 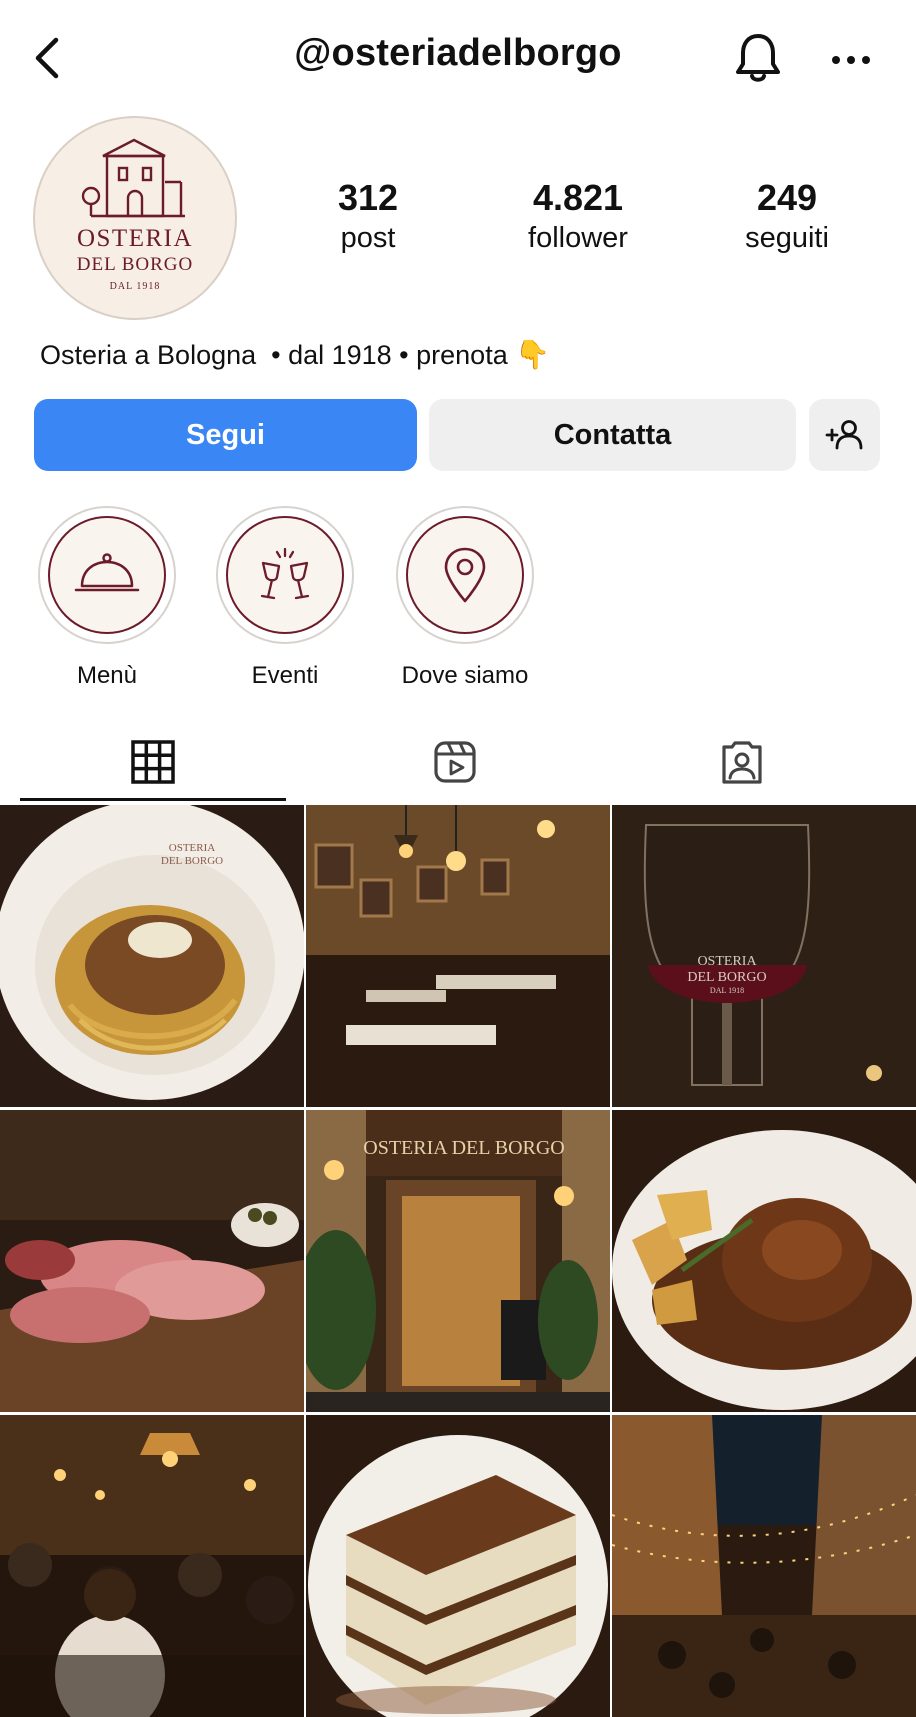 I want to click on grid-icon, so click(x=153, y=762).